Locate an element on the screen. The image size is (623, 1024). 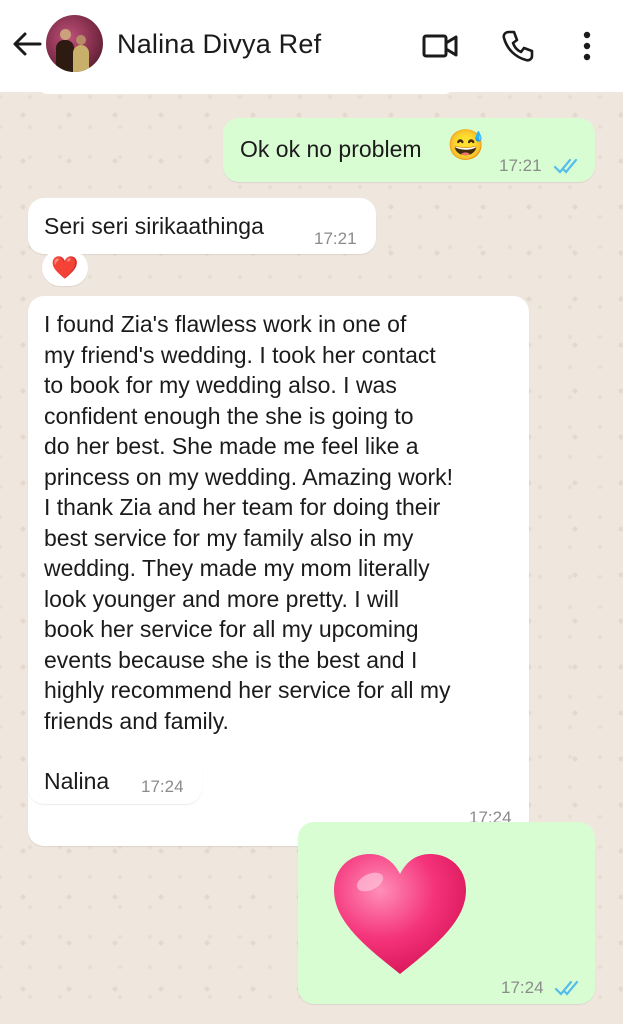
heart-emoji is located at coordinates (400, 914).